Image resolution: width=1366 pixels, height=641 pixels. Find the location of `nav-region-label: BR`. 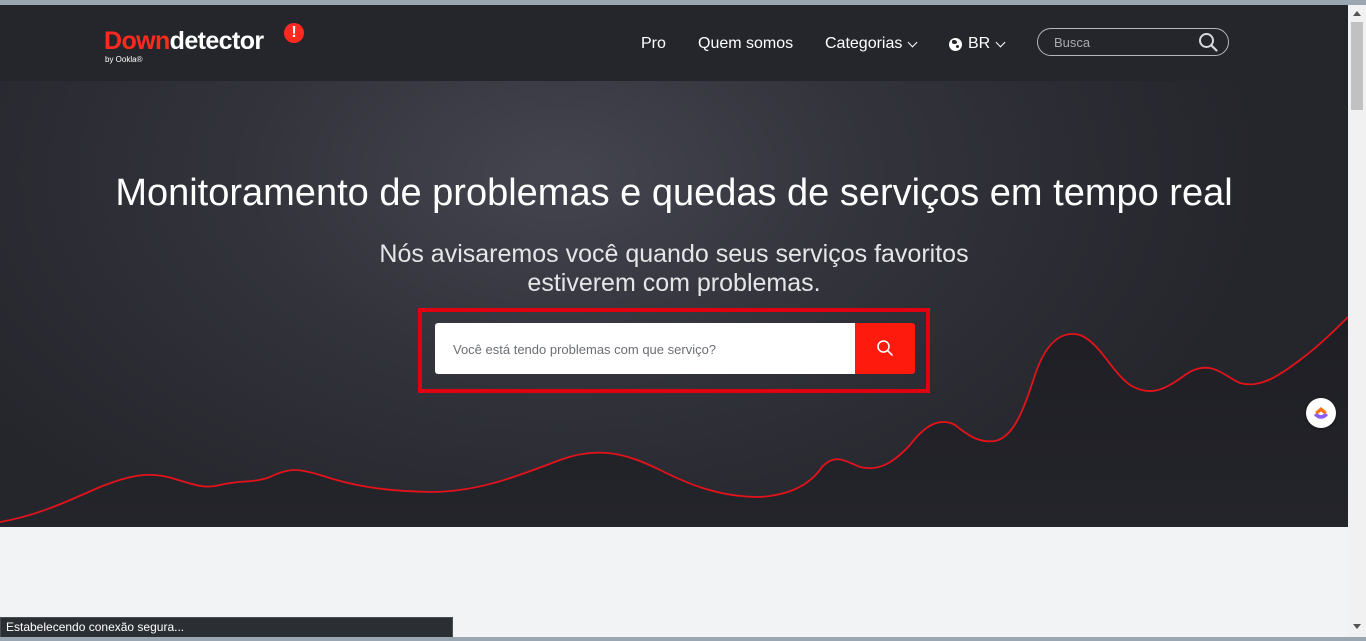

nav-region-label: BR is located at coordinates (979, 43).